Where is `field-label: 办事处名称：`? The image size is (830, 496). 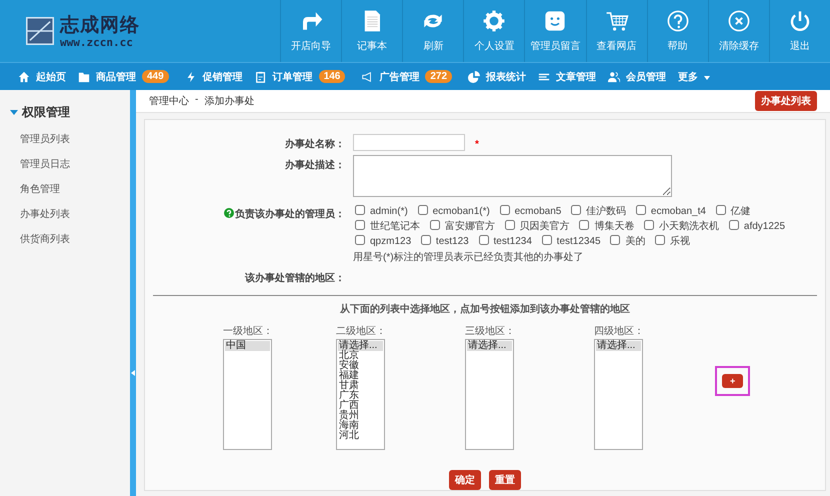 field-label: 办事处名称： is located at coordinates (315, 144).